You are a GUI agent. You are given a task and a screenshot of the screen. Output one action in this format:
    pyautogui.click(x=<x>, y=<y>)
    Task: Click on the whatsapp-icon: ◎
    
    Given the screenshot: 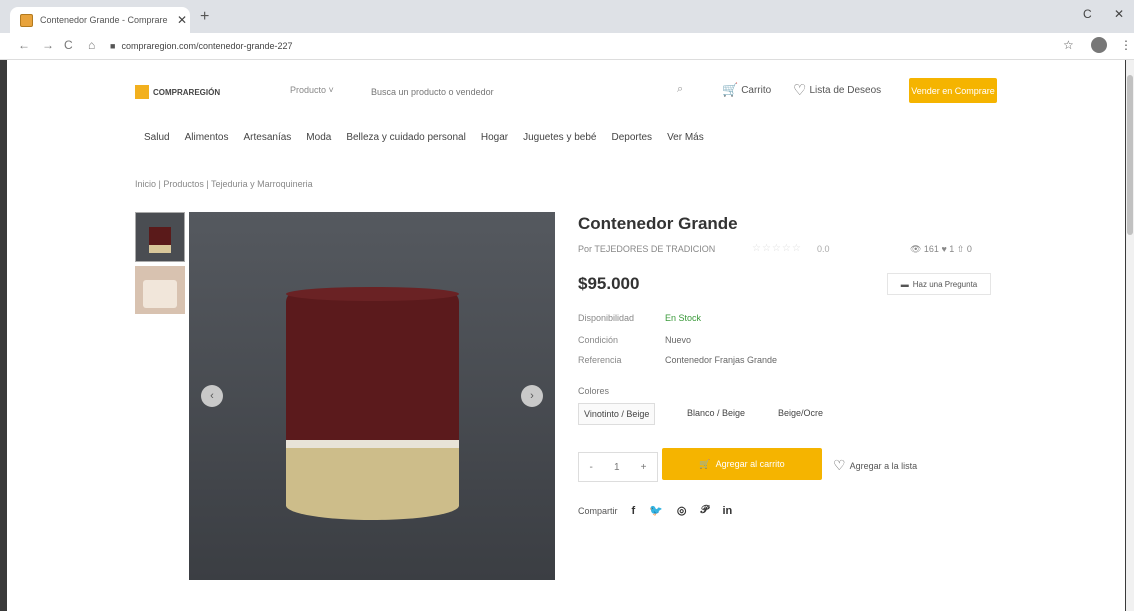 What is the action you would take?
    pyautogui.click(x=682, y=510)
    